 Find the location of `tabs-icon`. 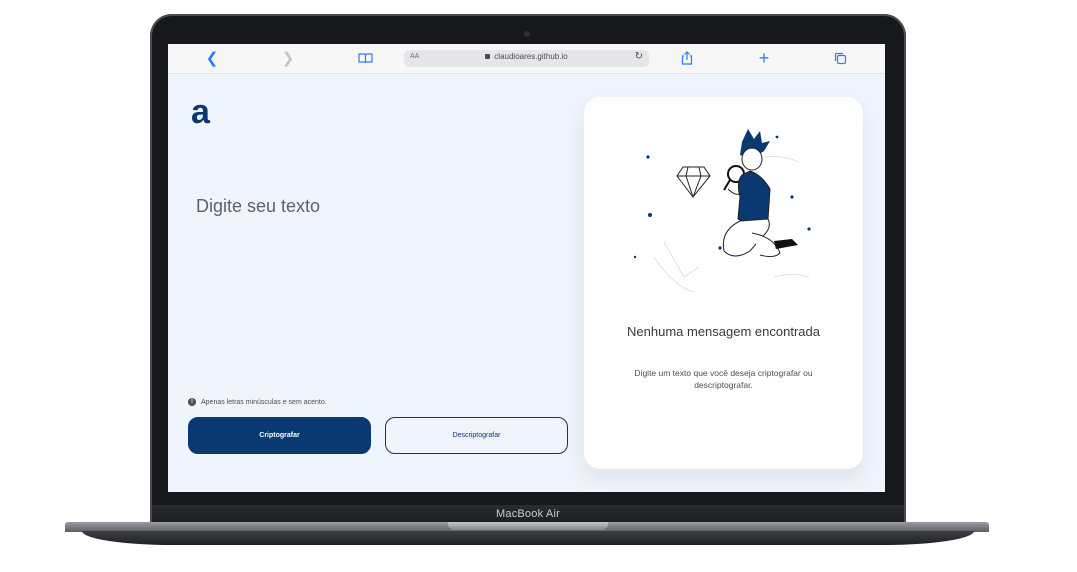

tabs-icon is located at coordinates (840, 58).